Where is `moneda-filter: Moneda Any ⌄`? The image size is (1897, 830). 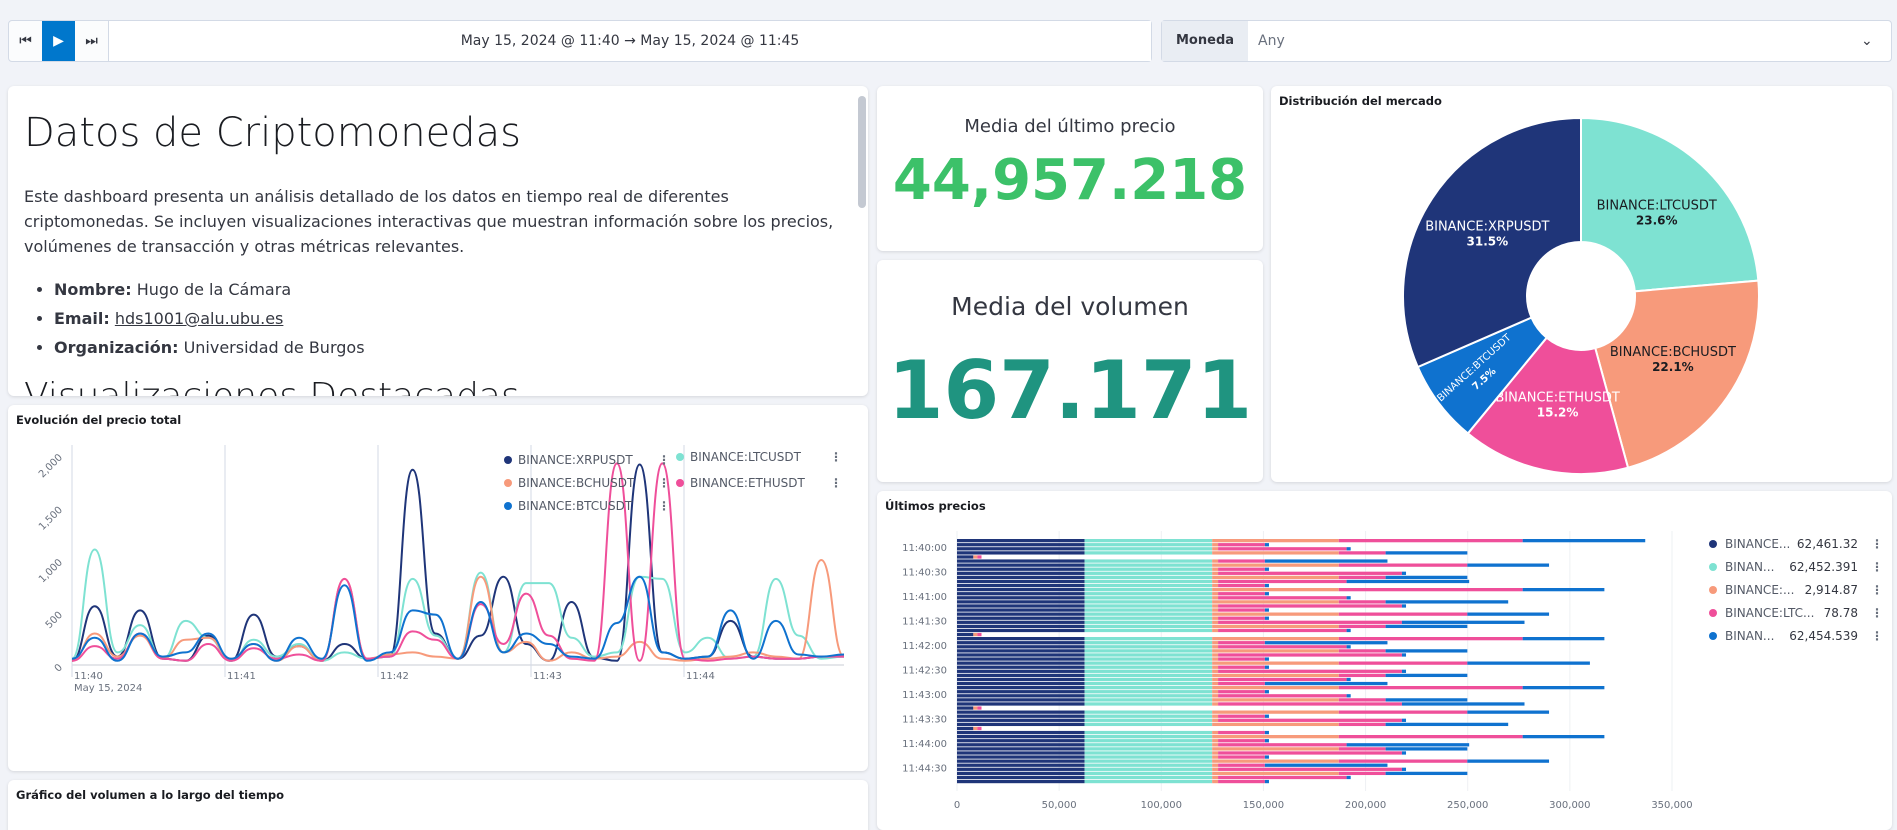
moneda-filter: Moneda Any ⌄ is located at coordinates (1526, 41).